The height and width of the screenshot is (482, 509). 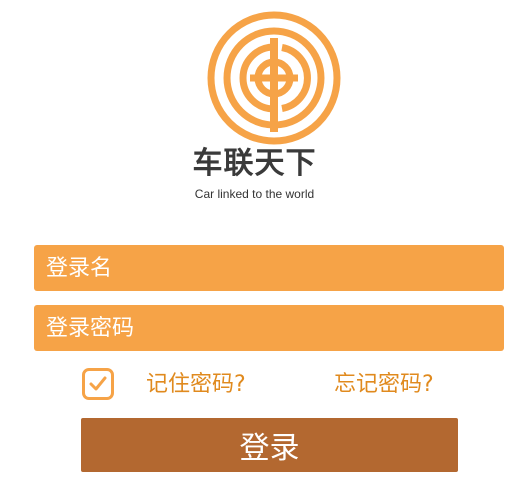 What do you see at coordinates (196, 385) in the screenshot?
I see `remember-password-label: 记住密码?` at bounding box center [196, 385].